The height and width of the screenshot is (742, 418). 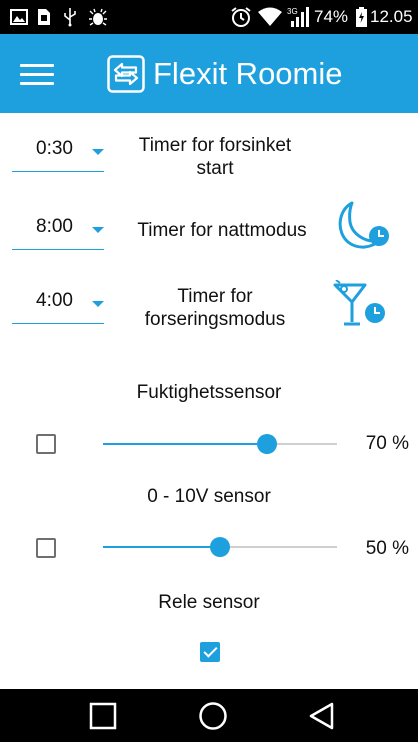 I want to click on humidity-sensor-checkbox, so click(x=46, y=444).